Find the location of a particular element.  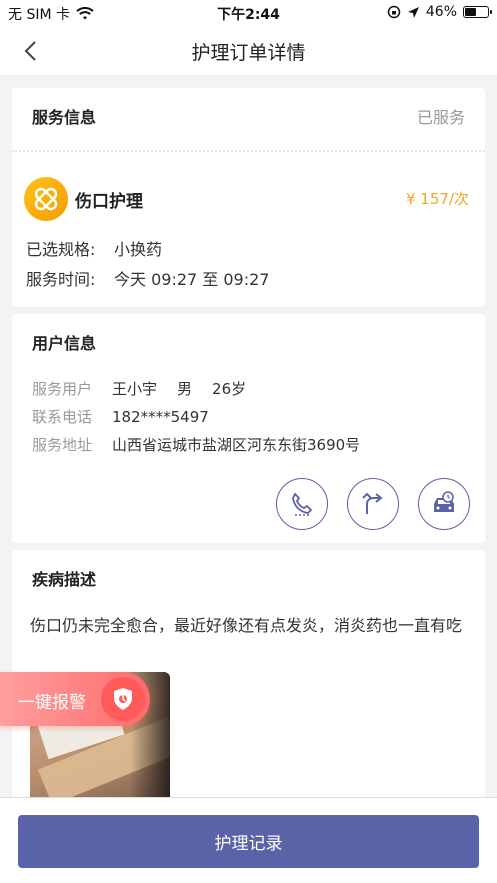

route-icon is located at coordinates (372, 503).